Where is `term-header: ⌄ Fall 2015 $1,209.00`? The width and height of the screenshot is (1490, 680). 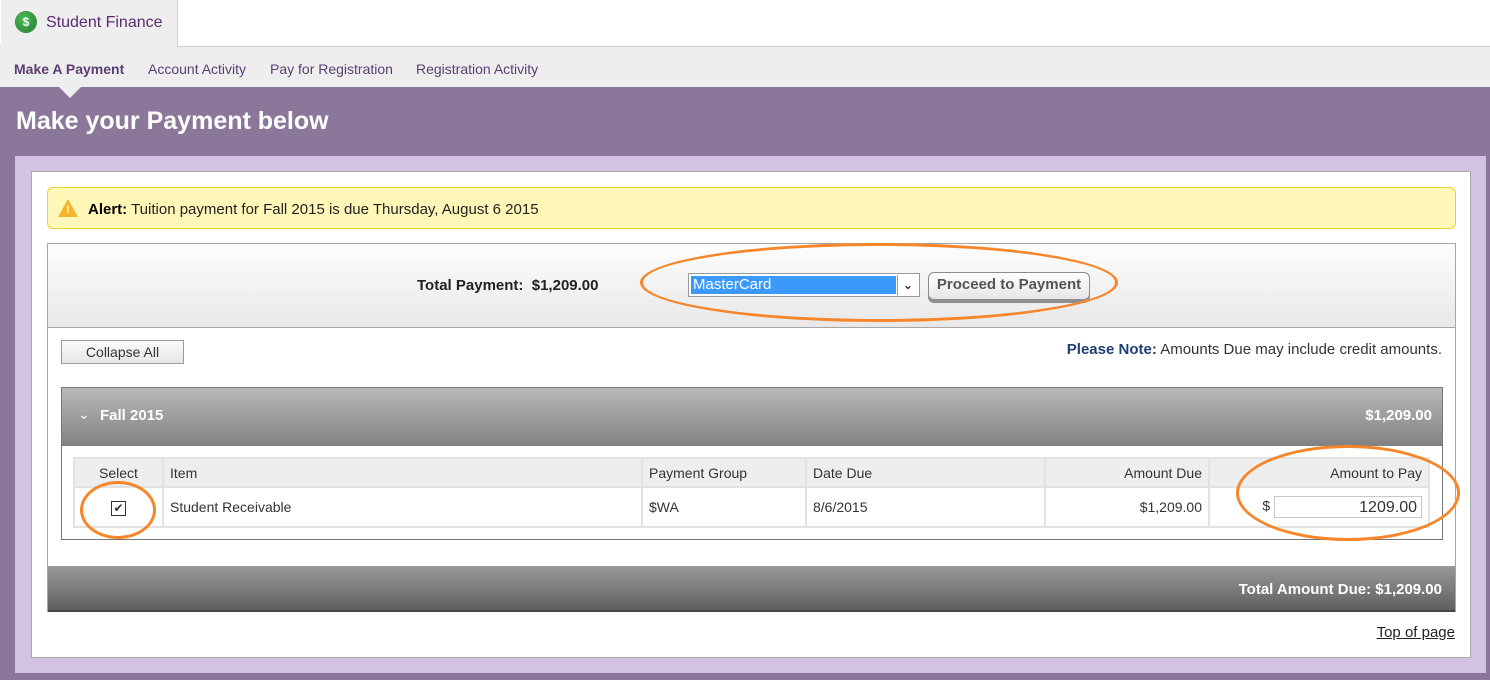 term-header: ⌄ Fall 2015 $1,209.00 is located at coordinates (752, 417).